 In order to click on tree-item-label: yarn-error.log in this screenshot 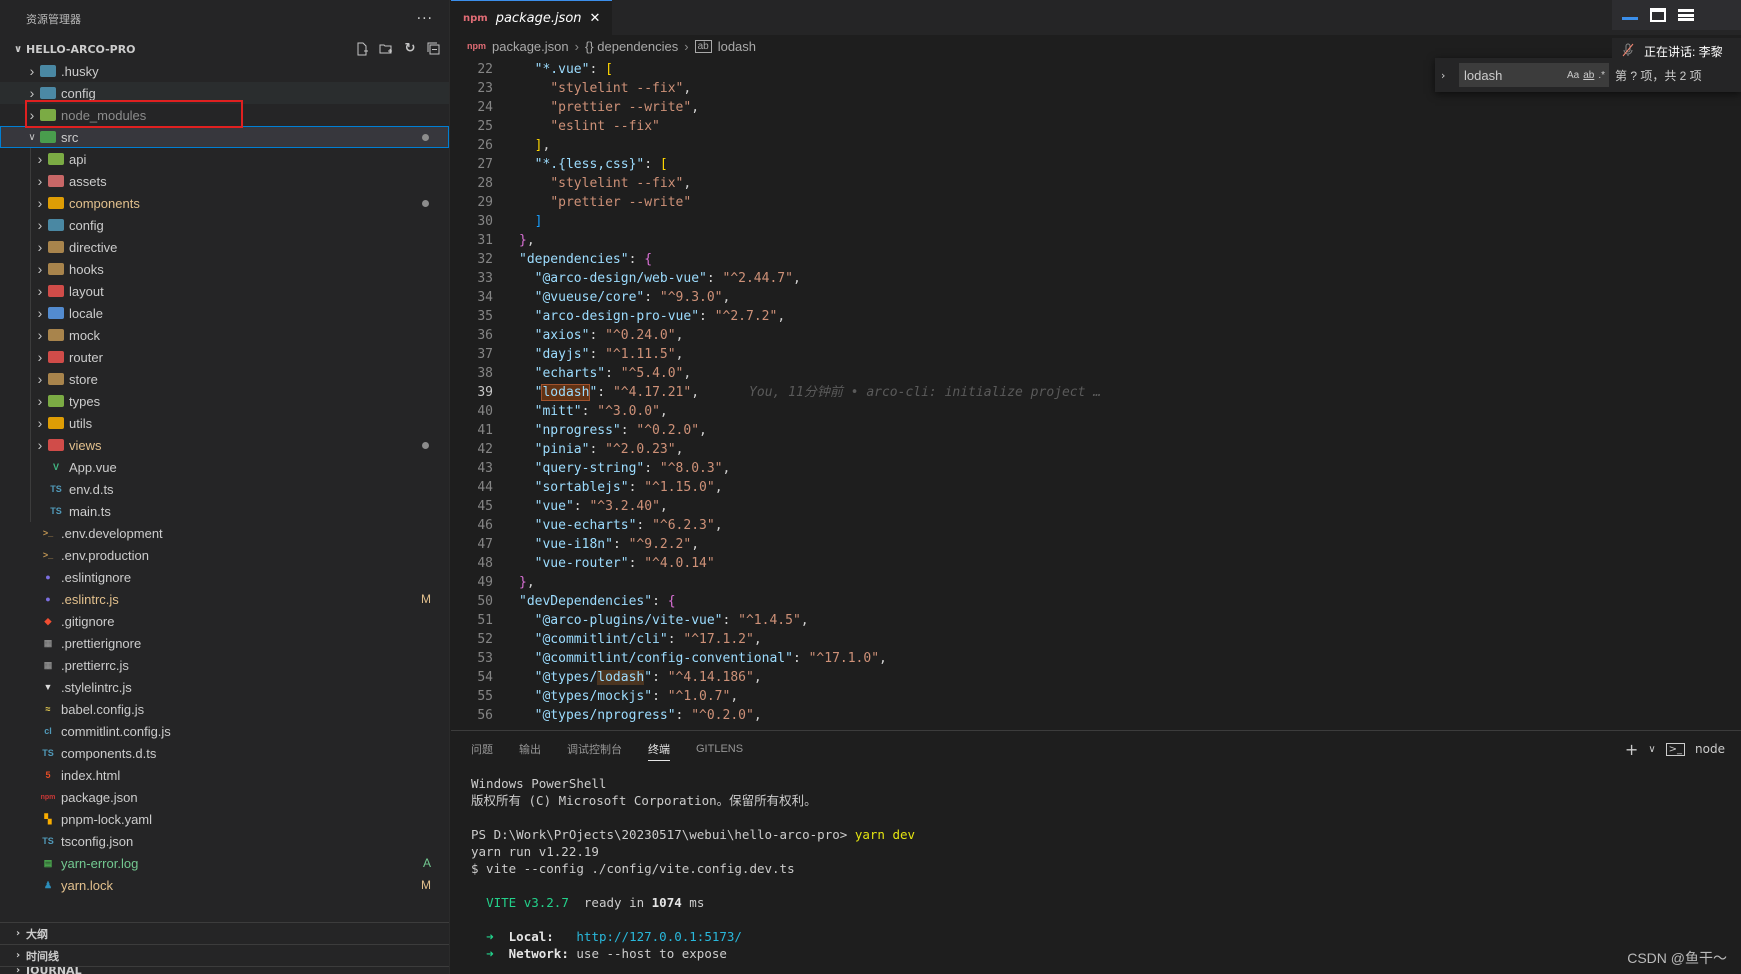, I will do `click(100, 863)`.